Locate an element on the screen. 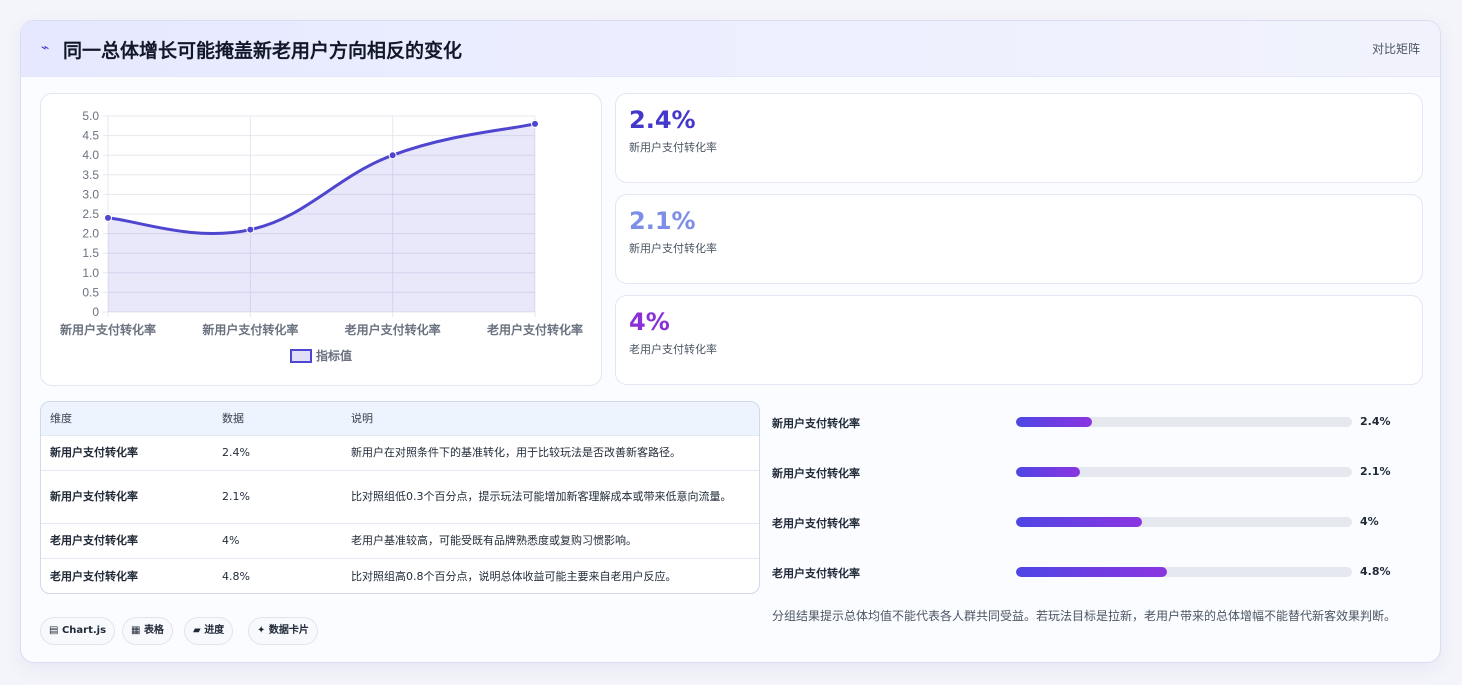  y-tick-label: 4.0 is located at coordinates (90, 155).